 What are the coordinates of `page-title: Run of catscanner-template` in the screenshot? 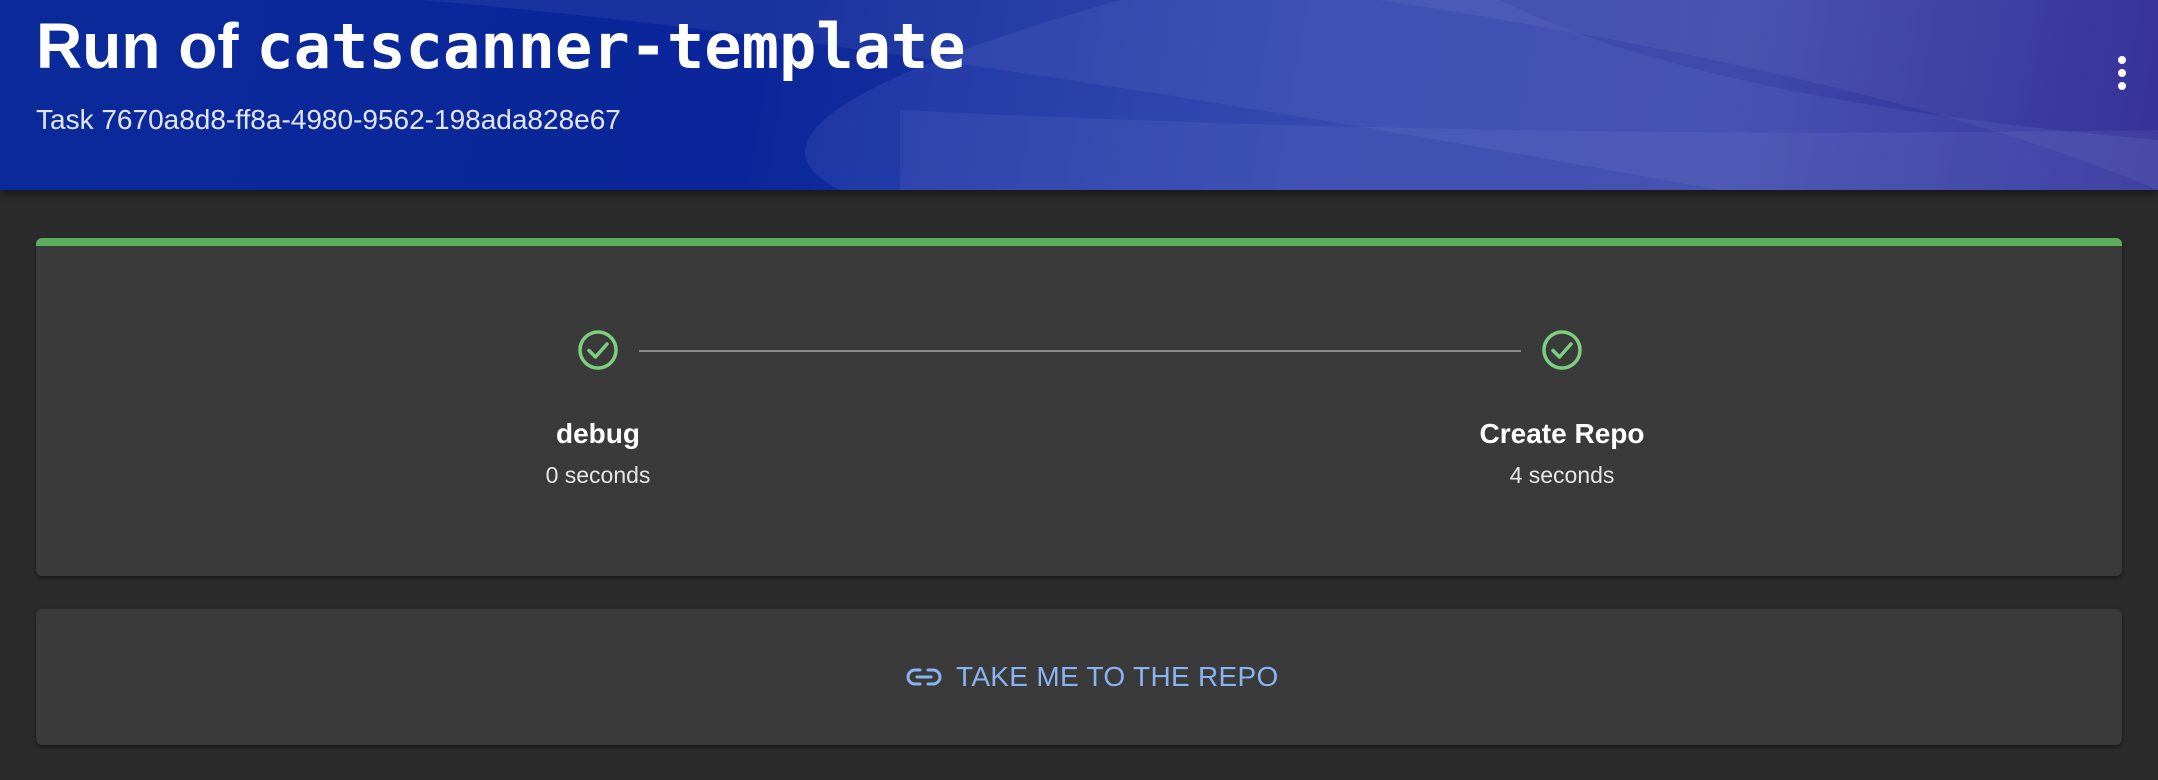 It's located at (501, 46).